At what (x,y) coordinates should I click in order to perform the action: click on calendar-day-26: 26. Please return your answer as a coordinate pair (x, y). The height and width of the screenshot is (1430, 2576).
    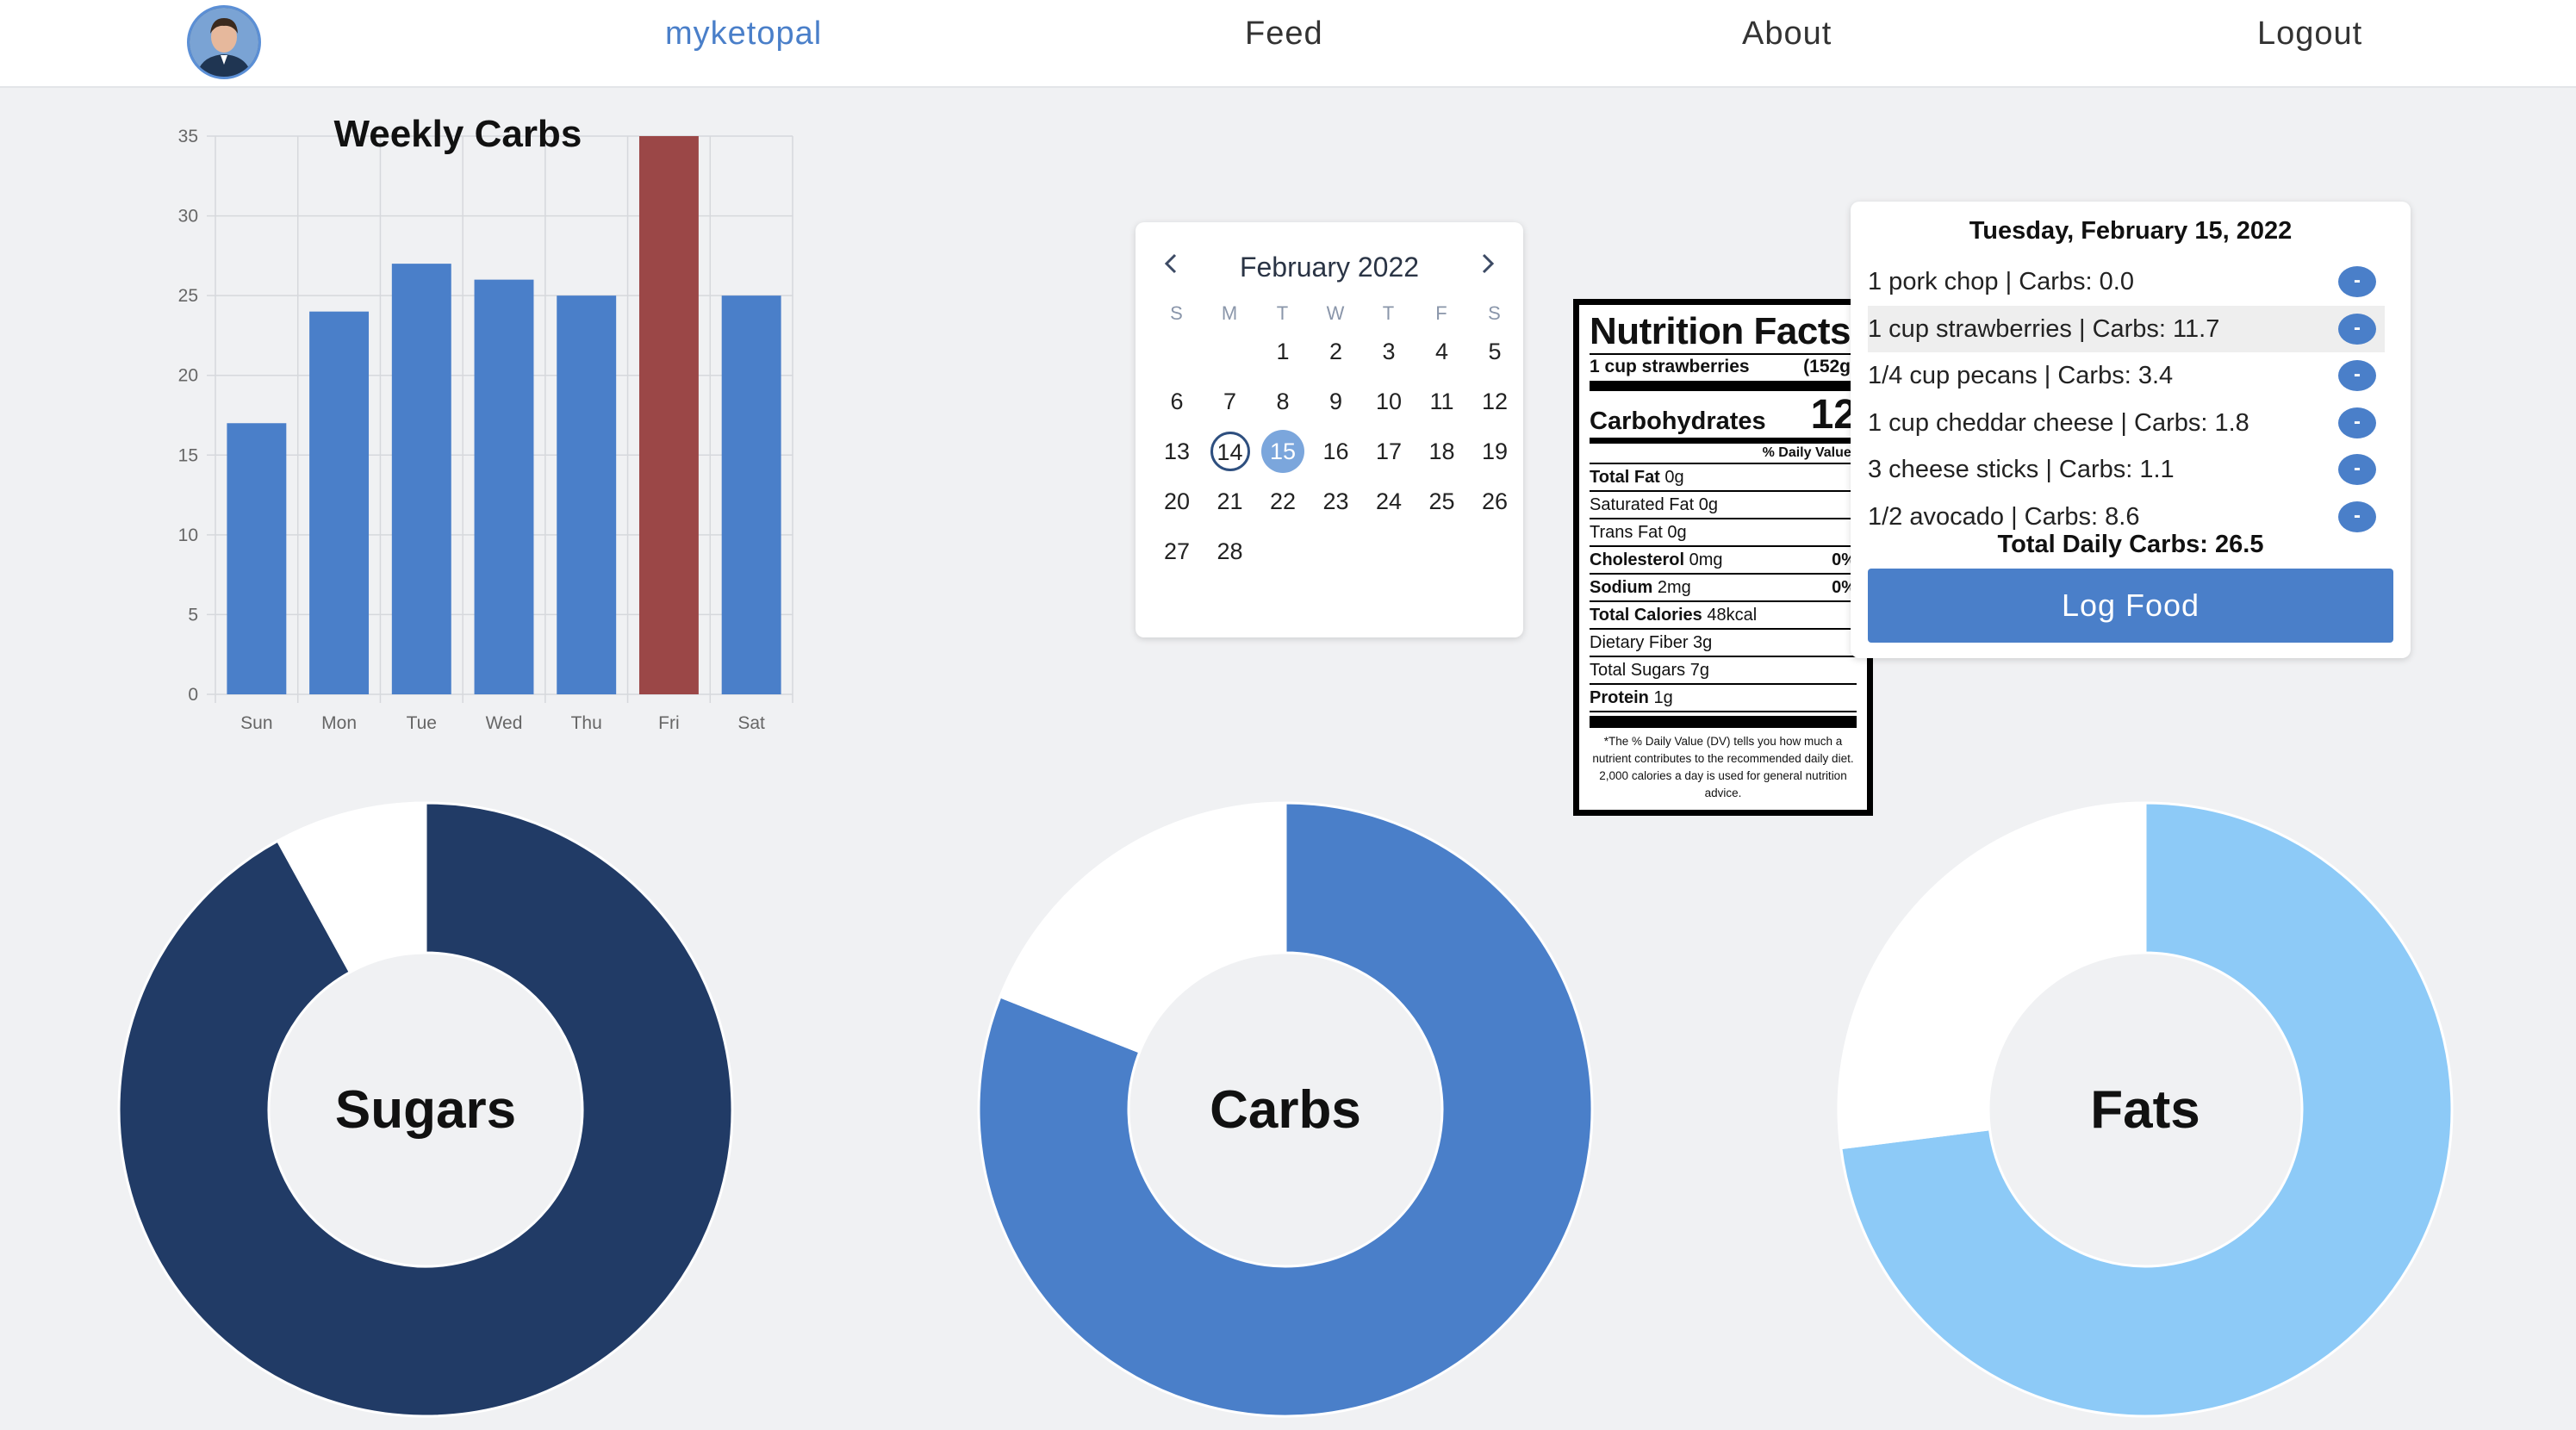
    Looking at the image, I should click on (1495, 501).